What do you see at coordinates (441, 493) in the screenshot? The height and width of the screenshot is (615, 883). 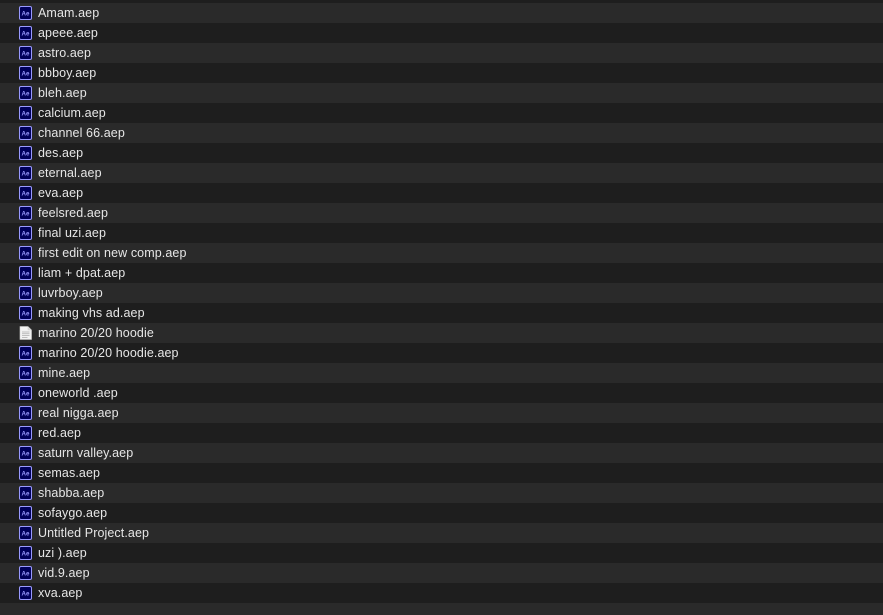 I see `file-row: Ae shabba.aep` at bounding box center [441, 493].